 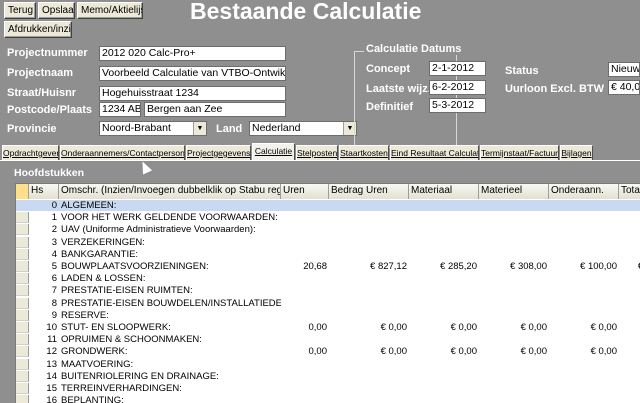 What do you see at coordinates (514, 191) in the screenshot?
I see `col-header-materieel: Materieel` at bounding box center [514, 191].